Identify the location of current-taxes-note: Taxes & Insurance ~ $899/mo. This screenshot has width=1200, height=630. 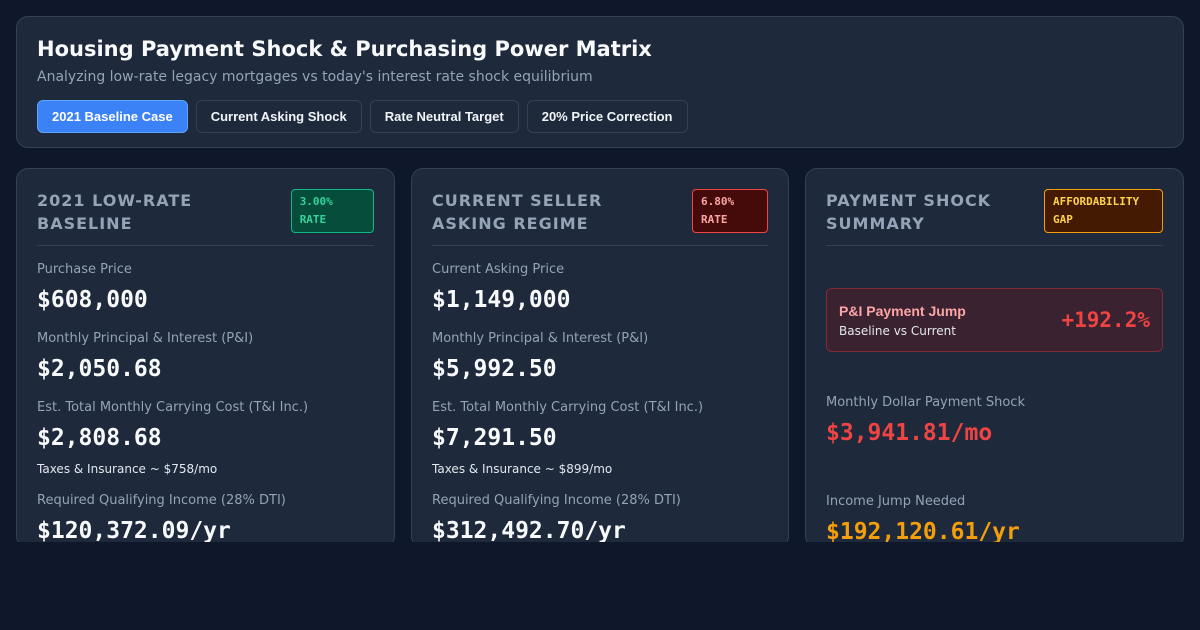
(522, 469).